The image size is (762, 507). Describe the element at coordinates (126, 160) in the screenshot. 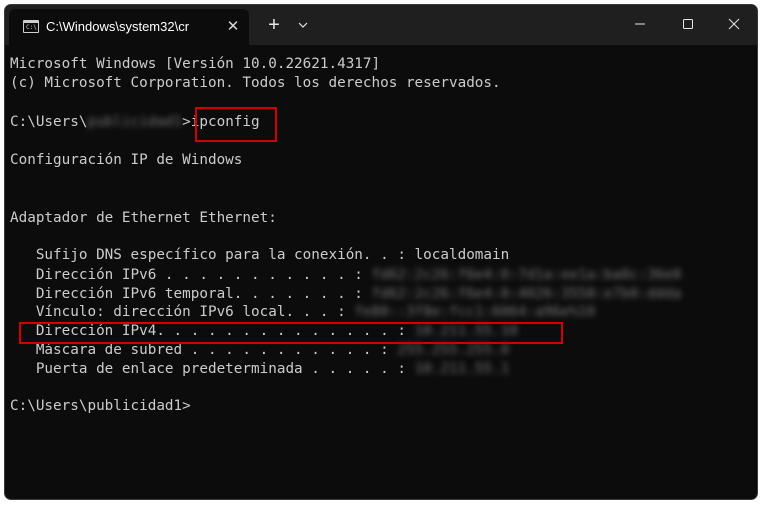

I see `console-line: Configuración IP de Windows` at that location.